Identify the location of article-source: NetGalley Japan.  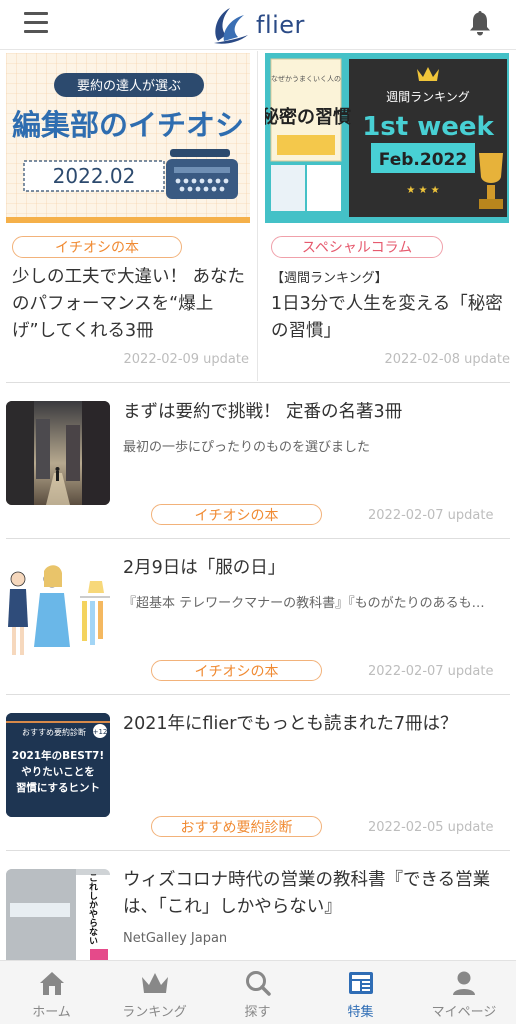
(175, 938).